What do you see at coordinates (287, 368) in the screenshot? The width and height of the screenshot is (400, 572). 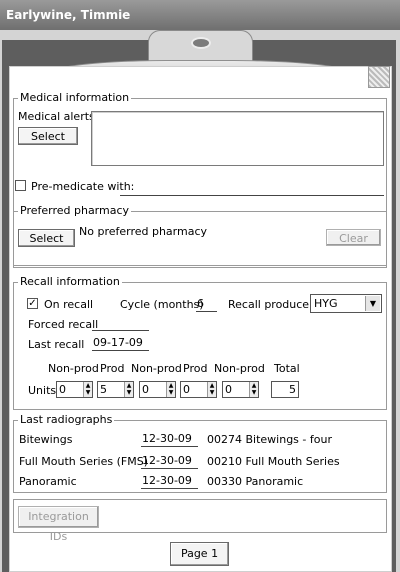 I see `units-col-total: Total` at bounding box center [287, 368].